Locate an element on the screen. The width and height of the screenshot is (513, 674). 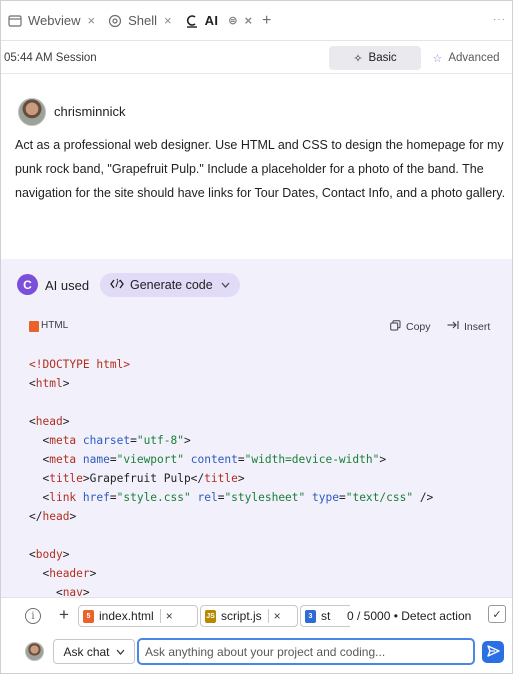
send-icon is located at coordinates (493, 652).